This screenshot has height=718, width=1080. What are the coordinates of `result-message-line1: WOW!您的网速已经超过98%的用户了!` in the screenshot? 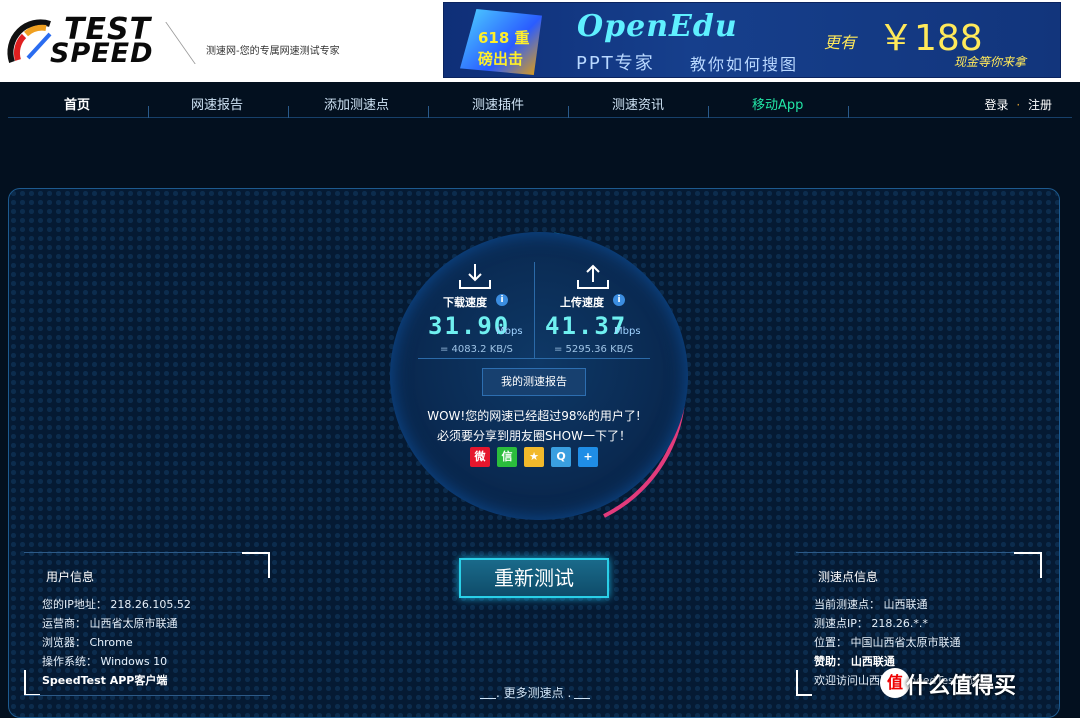 It's located at (534, 416).